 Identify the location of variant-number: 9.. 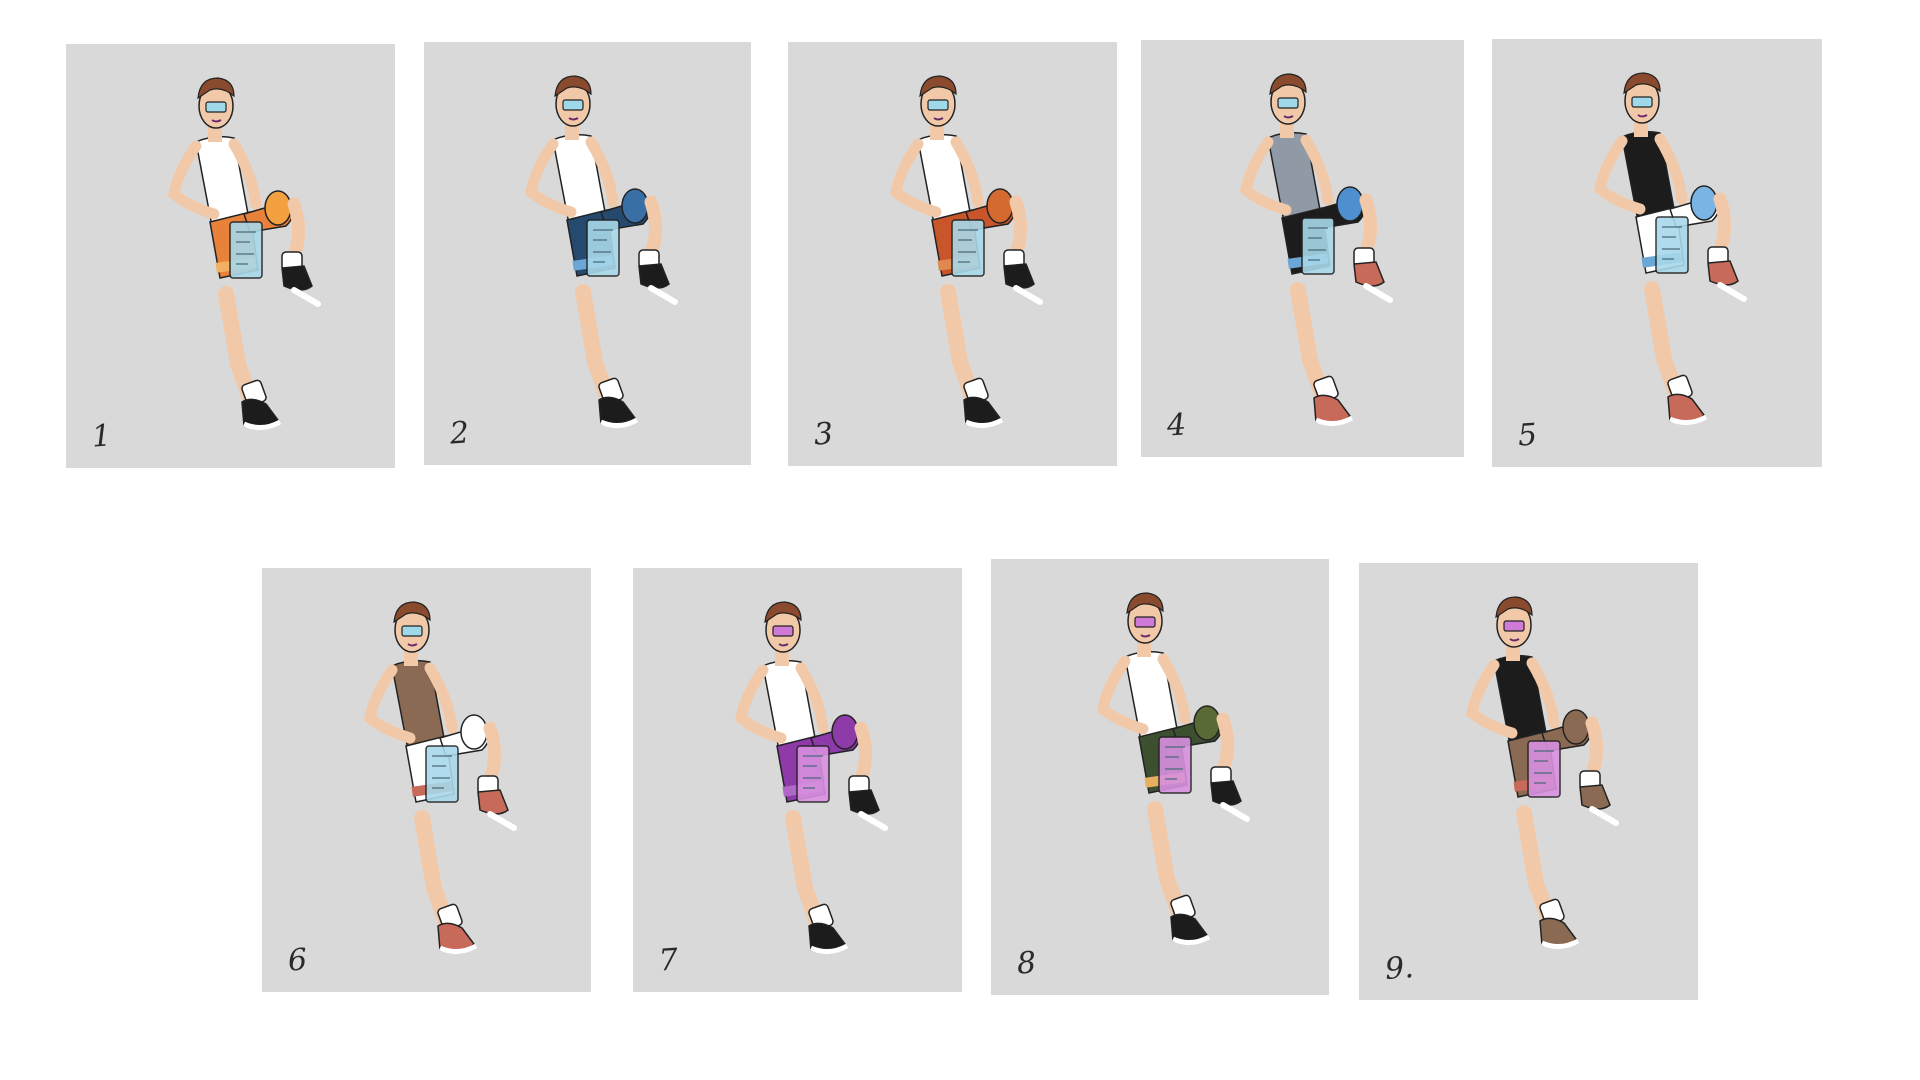
(1399, 968).